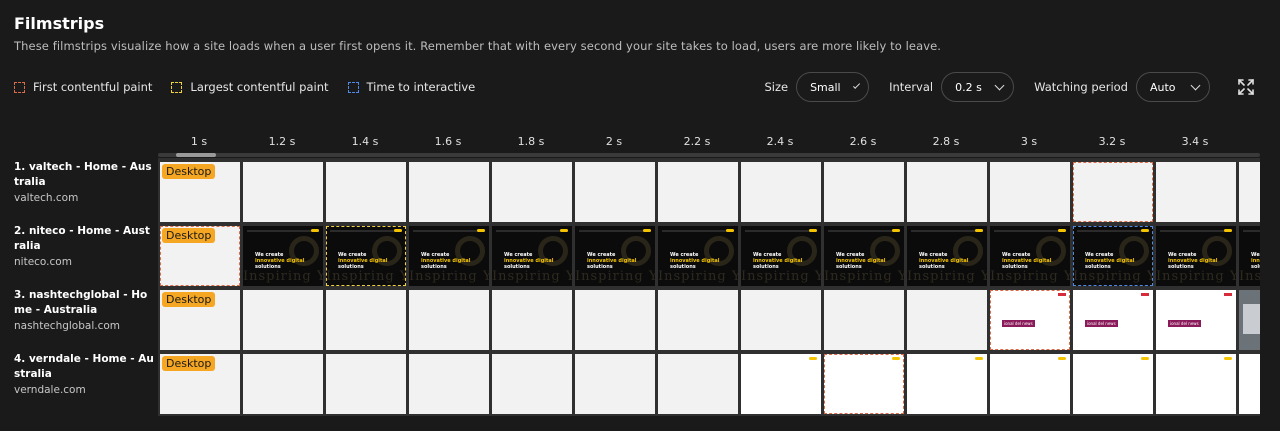 Image resolution: width=1280 pixels, height=431 pixels. I want to click on timeline-tick: 2 s, so click(614, 141).